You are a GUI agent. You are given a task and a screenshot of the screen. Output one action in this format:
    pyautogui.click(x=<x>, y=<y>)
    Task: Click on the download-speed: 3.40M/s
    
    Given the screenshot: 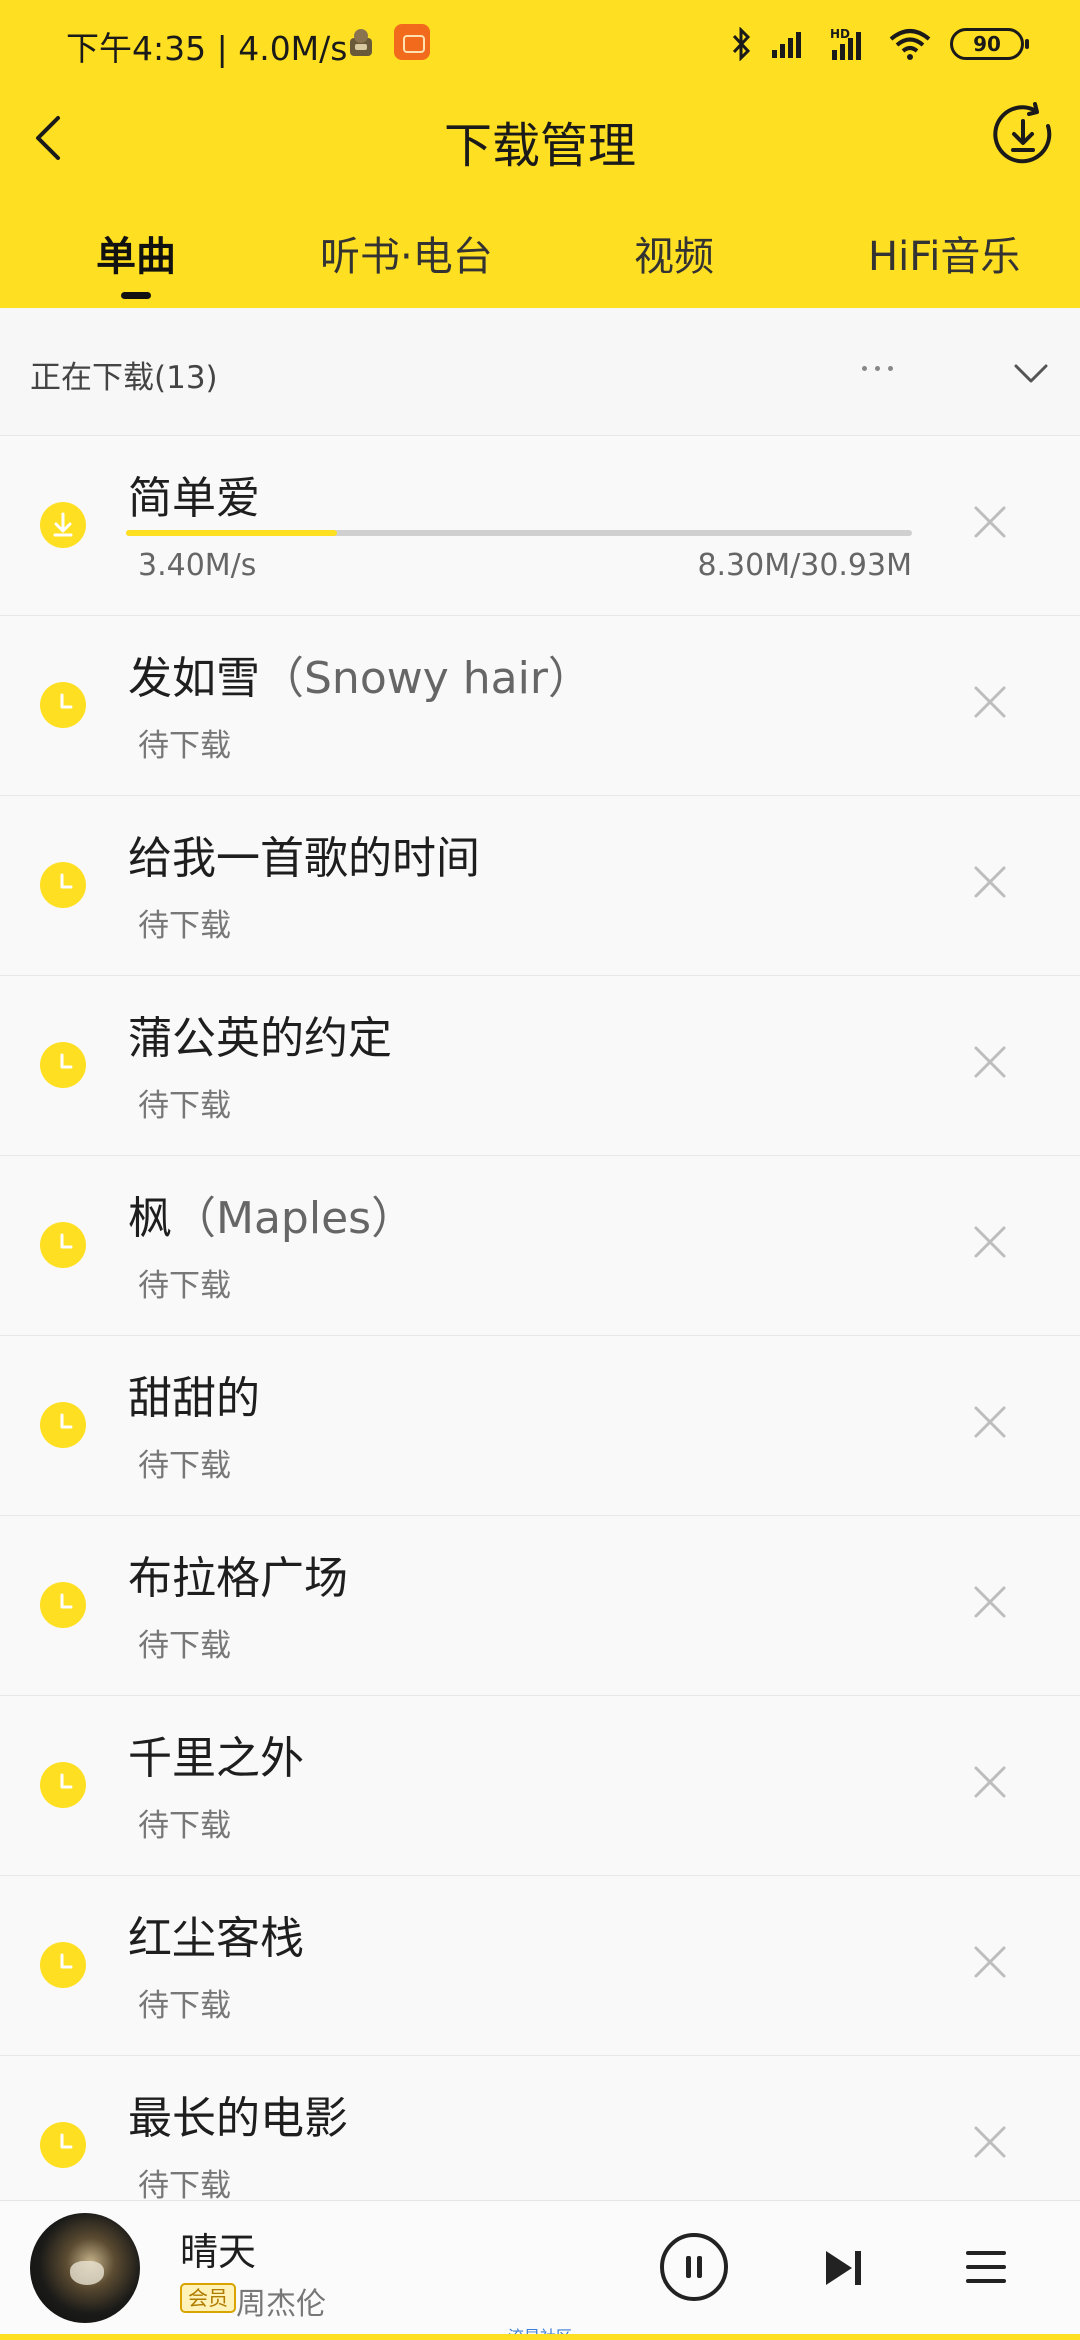 What is the action you would take?
    pyautogui.click(x=197, y=565)
    